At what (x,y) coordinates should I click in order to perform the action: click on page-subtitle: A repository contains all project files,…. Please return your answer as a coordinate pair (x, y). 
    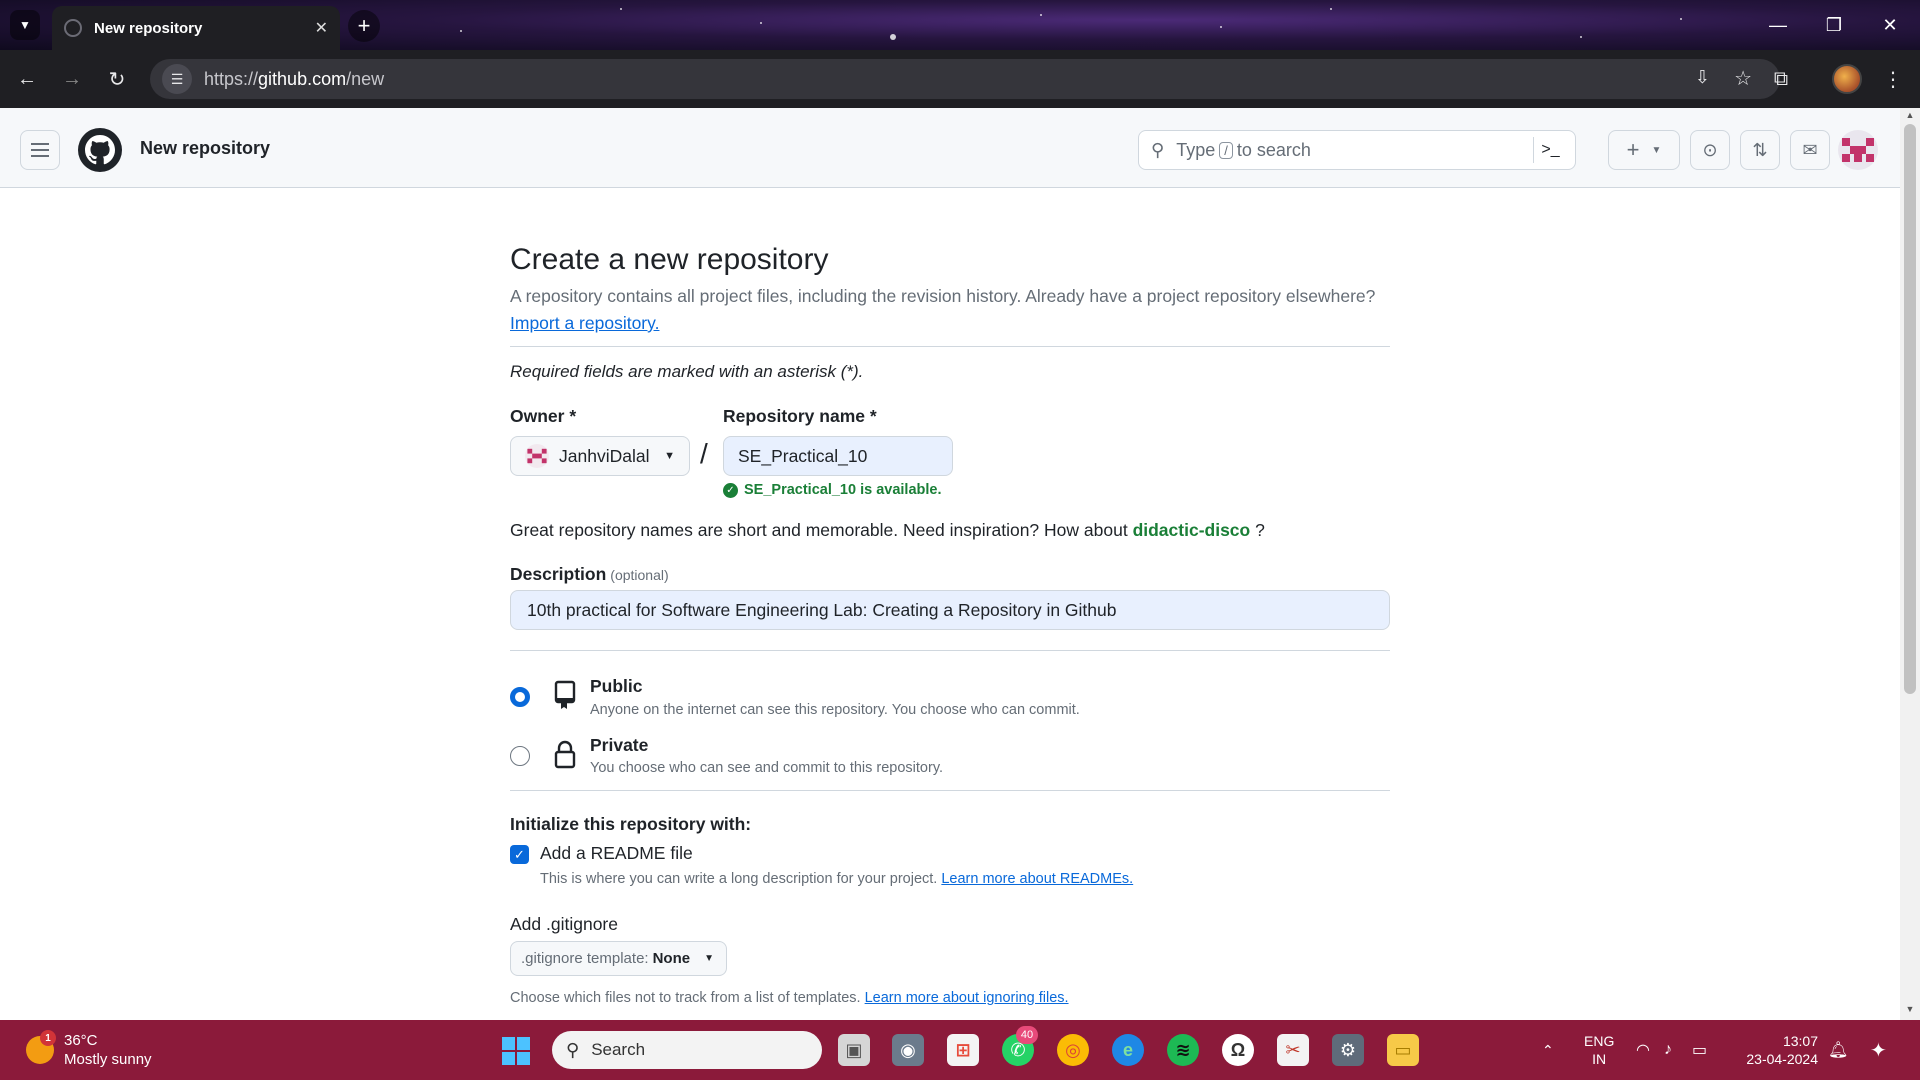
    Looking at the image, I should click on (943, 296).